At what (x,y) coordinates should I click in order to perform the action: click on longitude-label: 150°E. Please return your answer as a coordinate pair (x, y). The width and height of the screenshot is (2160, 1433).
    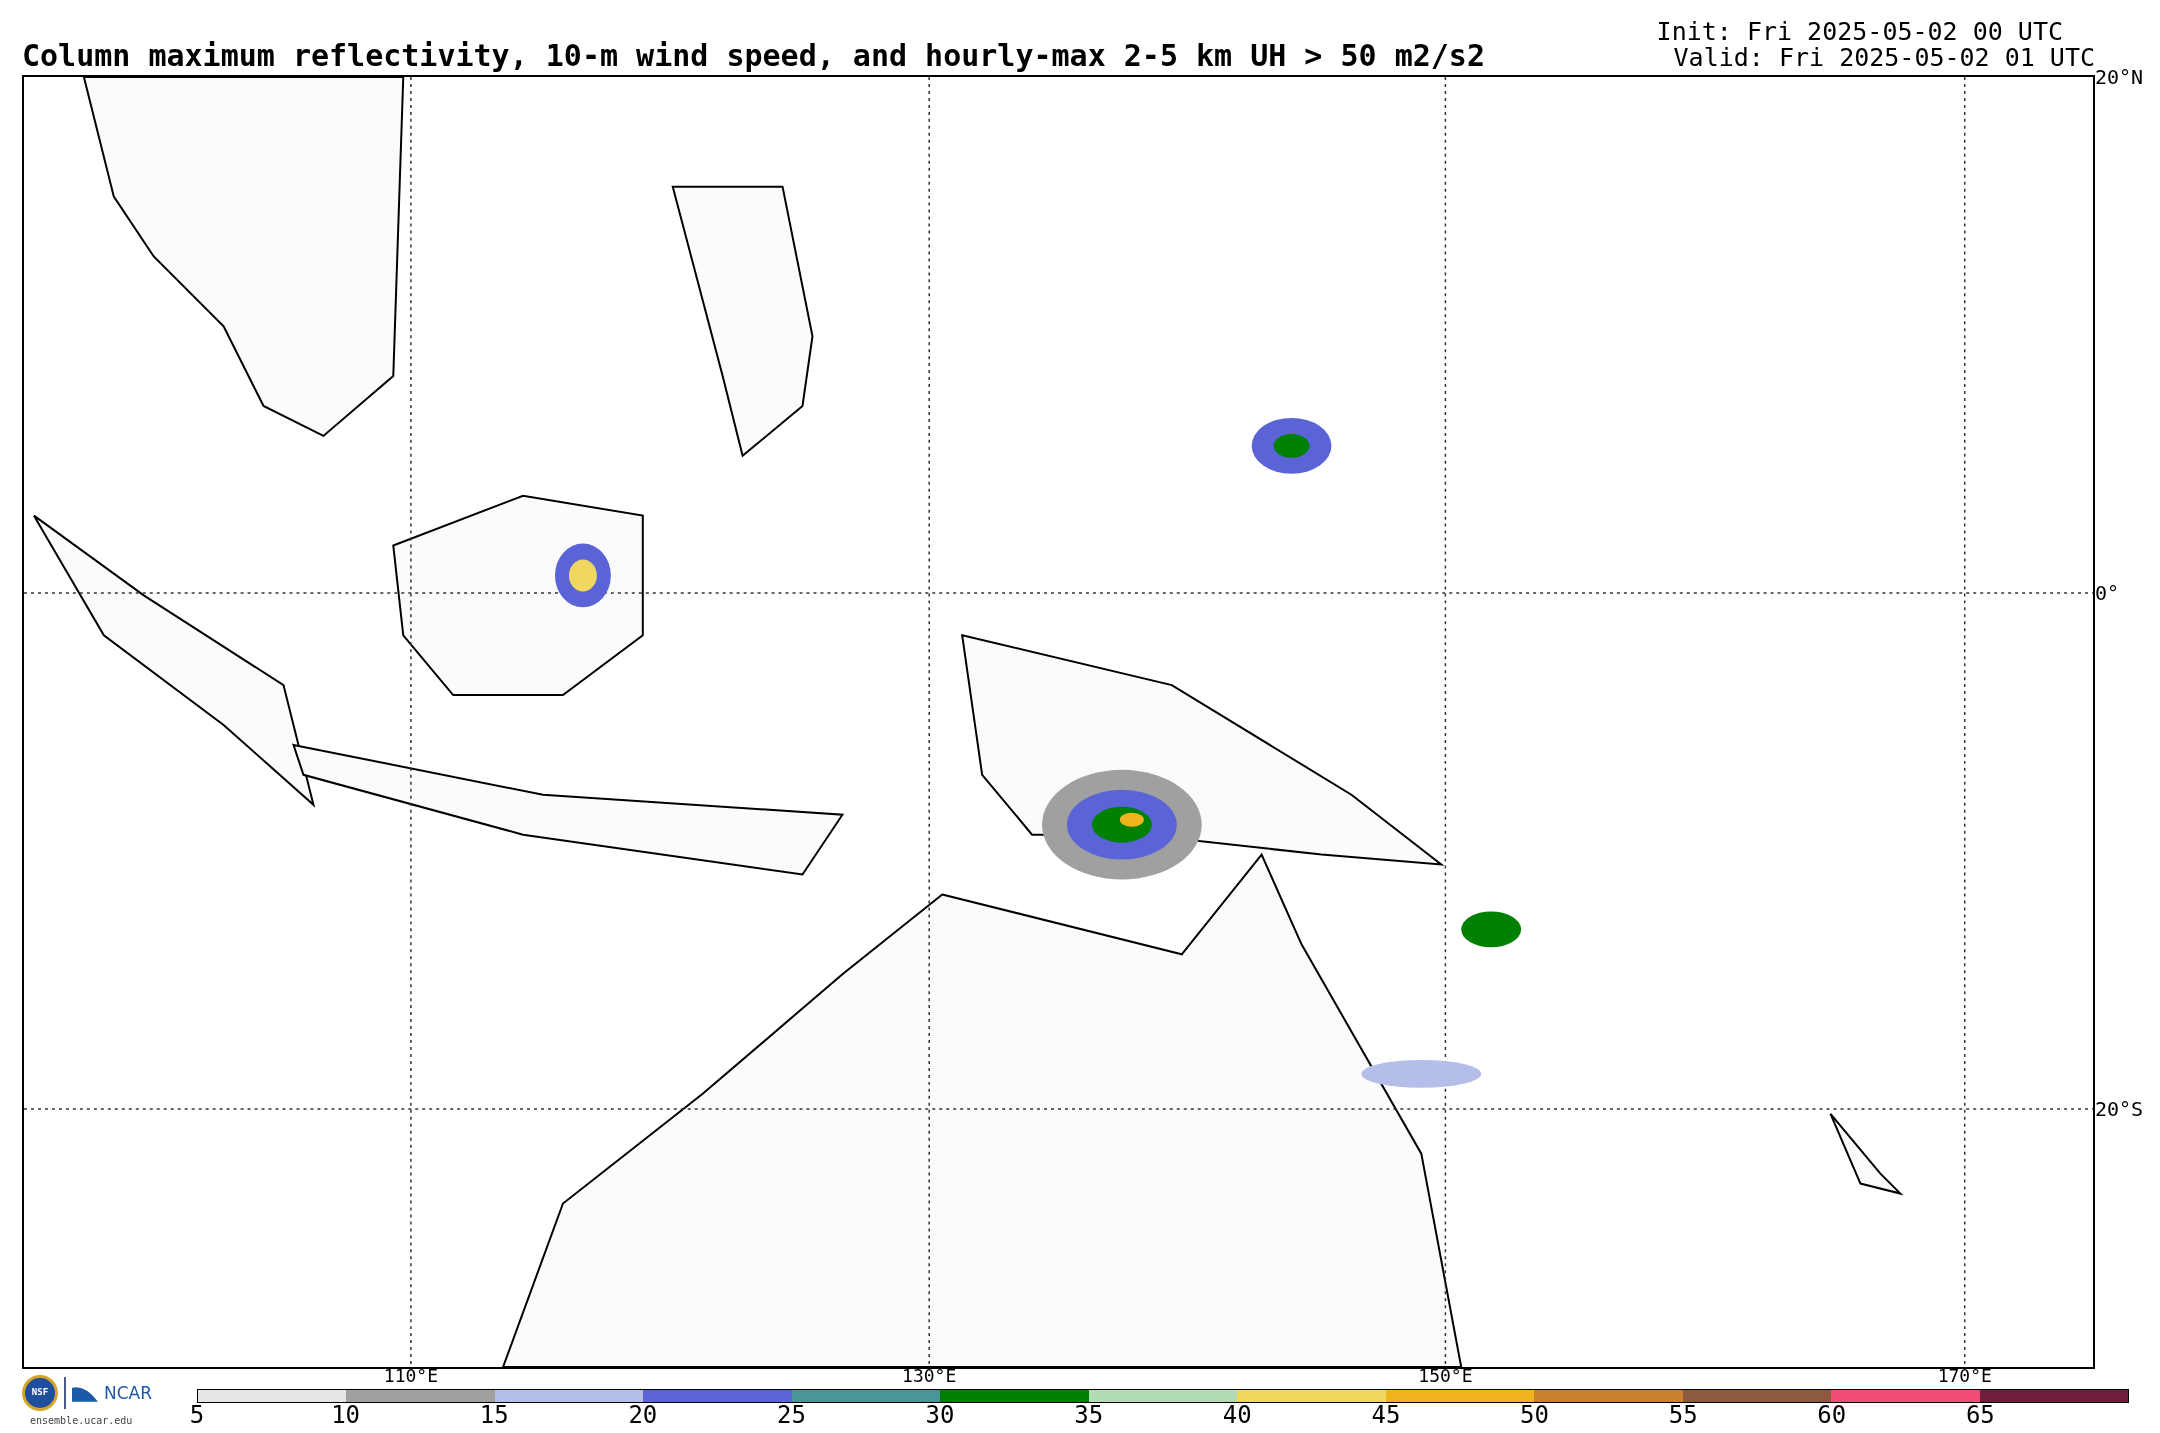
    Looking at the image, I should click on (1445, 1376).